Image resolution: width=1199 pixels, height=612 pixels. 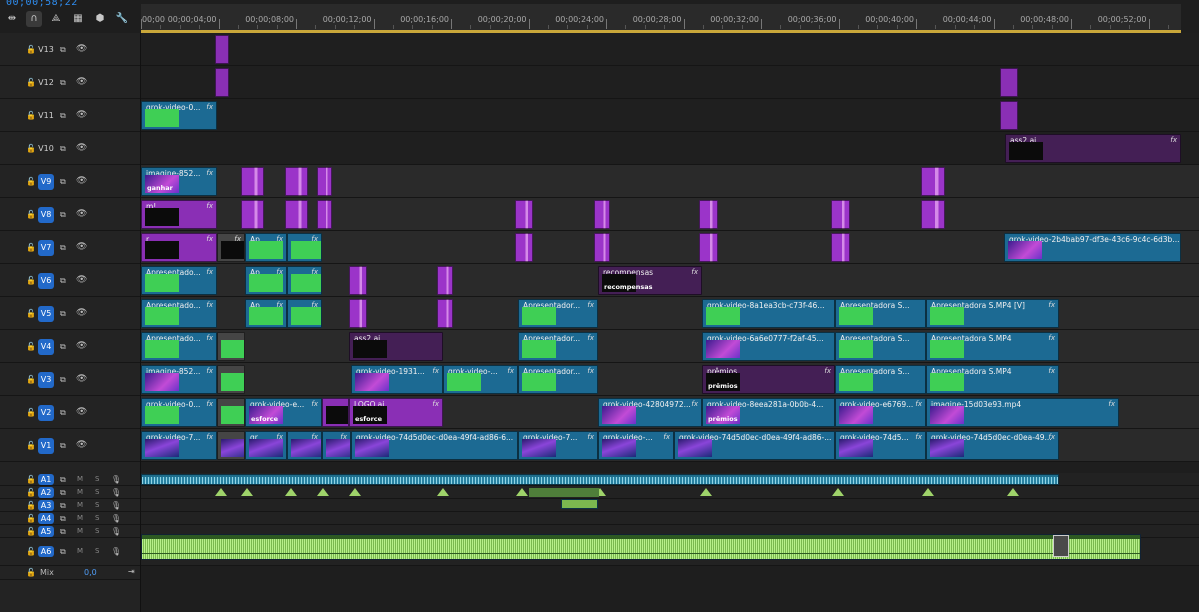 I want to click on linked-selection-icon: ∩, so click(x=34, y=19).